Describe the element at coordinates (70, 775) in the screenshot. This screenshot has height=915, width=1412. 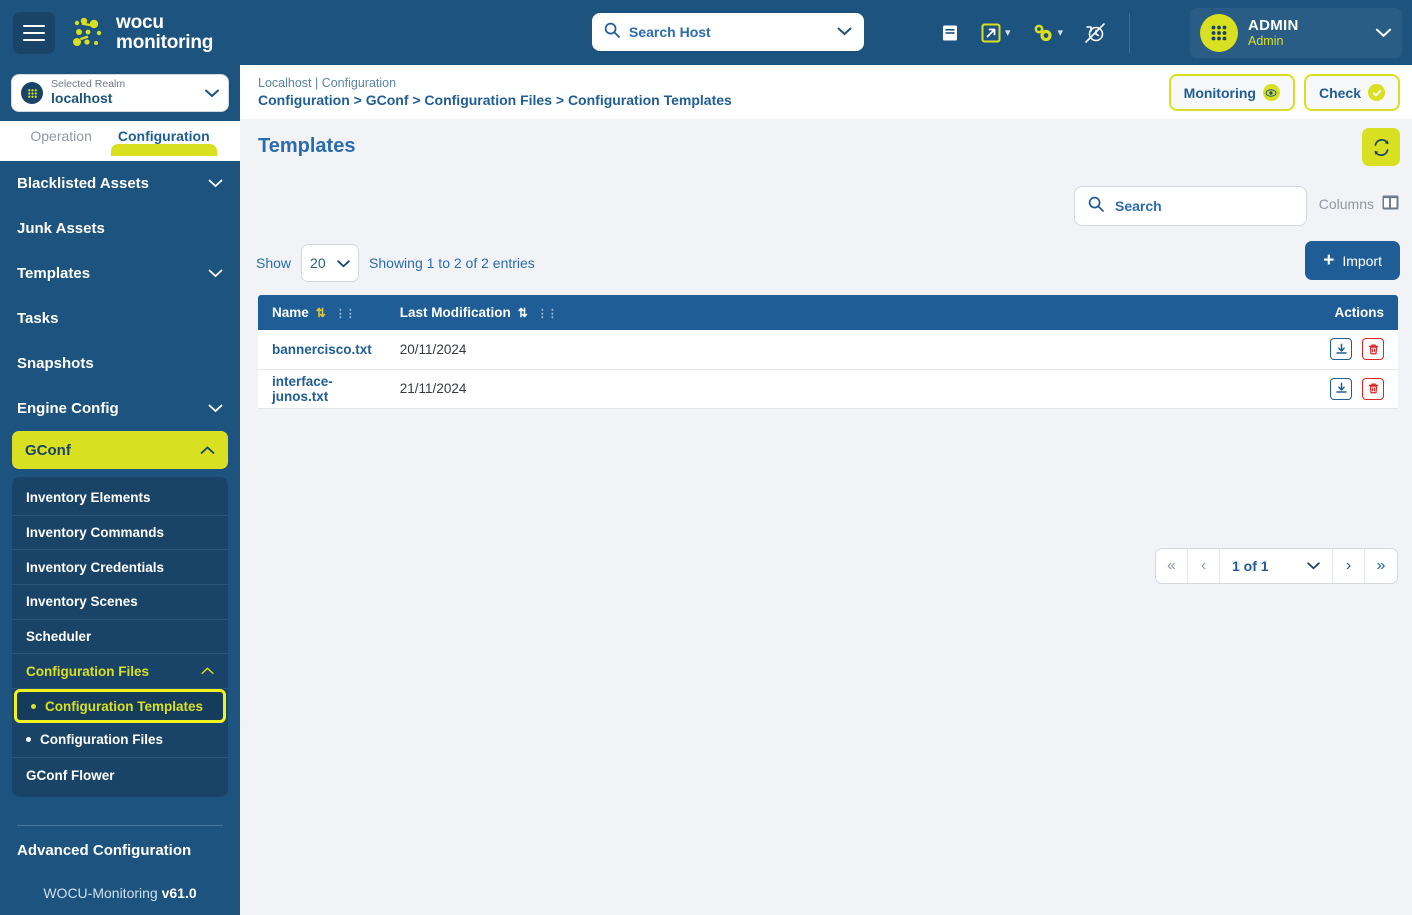
I see `sidebar-item-label: GConf Flower` at that location.